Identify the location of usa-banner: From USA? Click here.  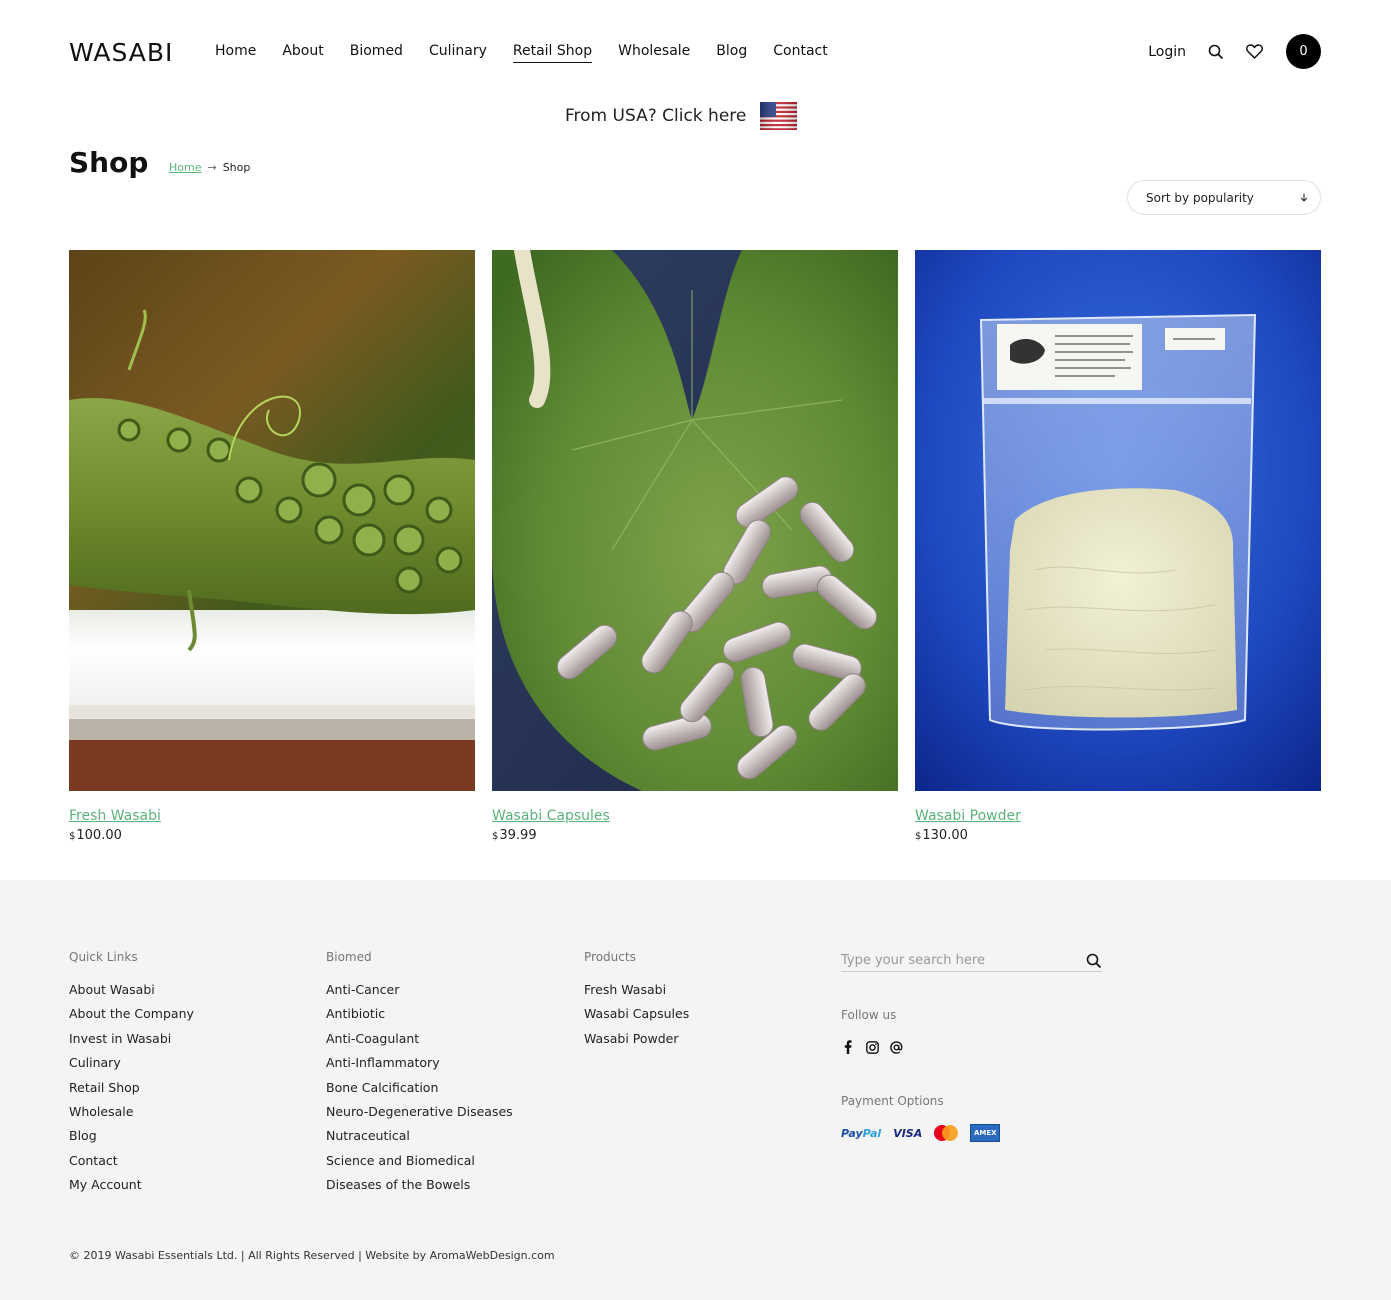
(681, 116).